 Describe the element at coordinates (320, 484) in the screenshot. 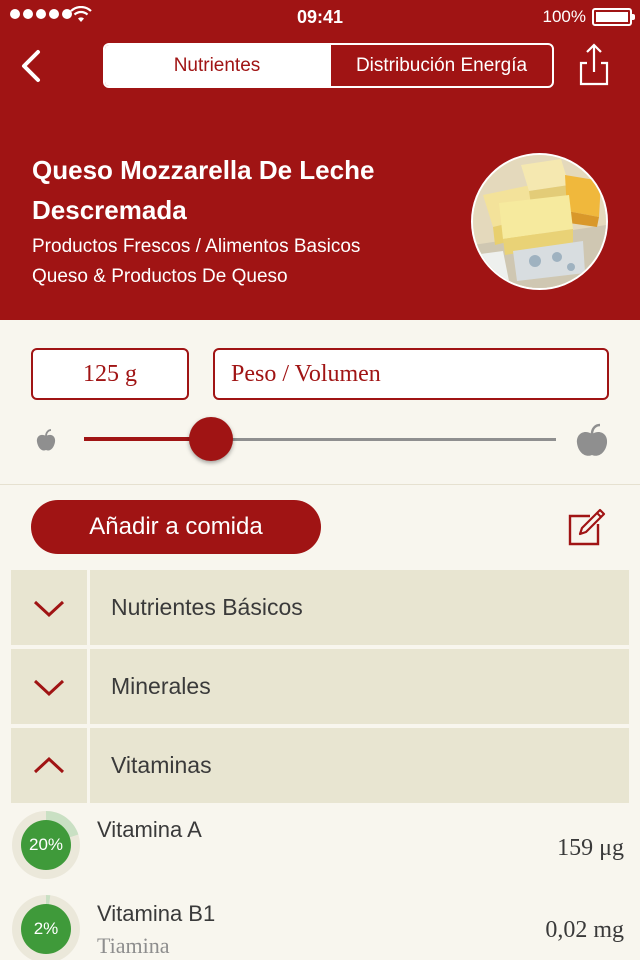

I see `divider` at that location.